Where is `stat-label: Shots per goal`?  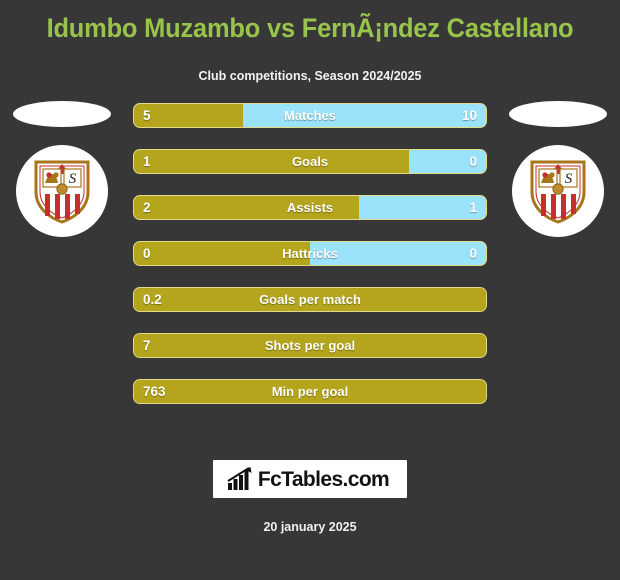 stat-label: Shots per goal is located at coordinates (310, 346).